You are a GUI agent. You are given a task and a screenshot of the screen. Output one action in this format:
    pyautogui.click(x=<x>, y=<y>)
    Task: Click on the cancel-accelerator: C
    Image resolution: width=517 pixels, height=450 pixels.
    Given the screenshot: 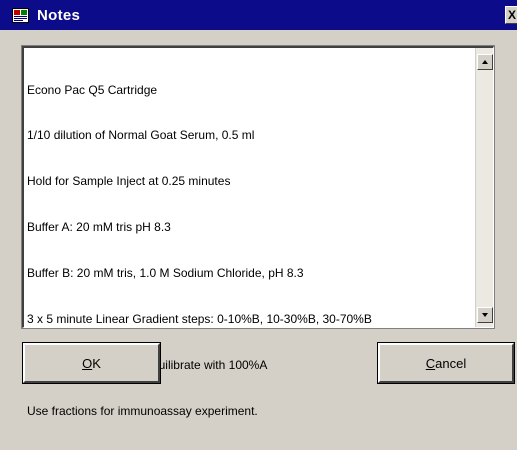 What is the action you would take?
    pyautogui.click(x=430, y=363)
    